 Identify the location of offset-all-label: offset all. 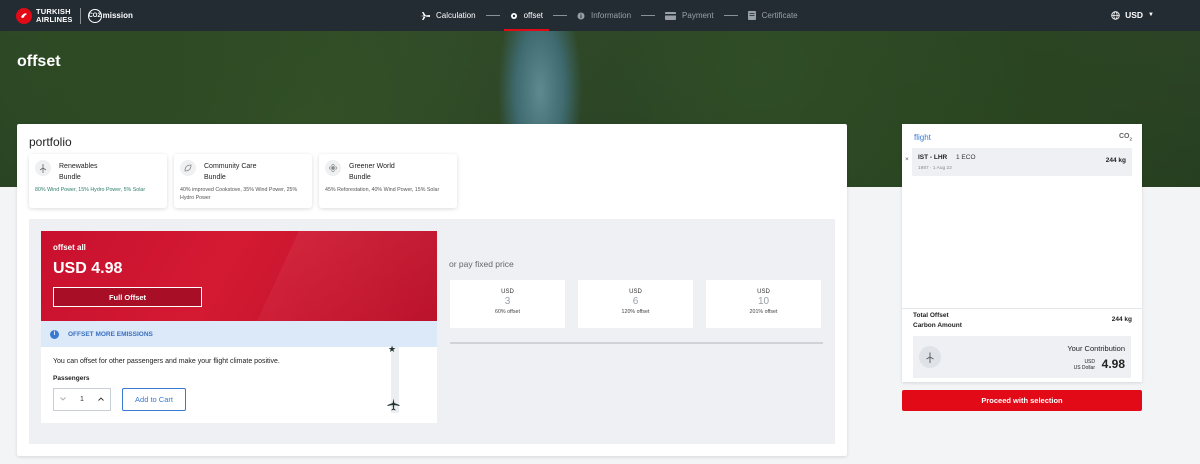
(69, 247).